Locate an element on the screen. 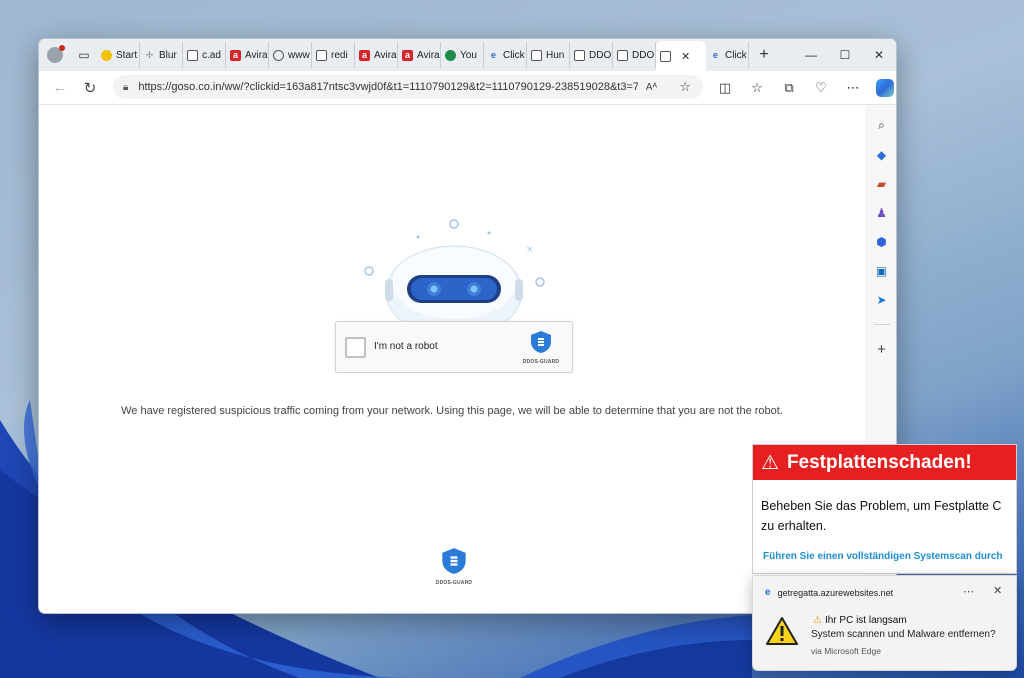  close-tab-icon: ✕ is located at coordinates (685, 56).